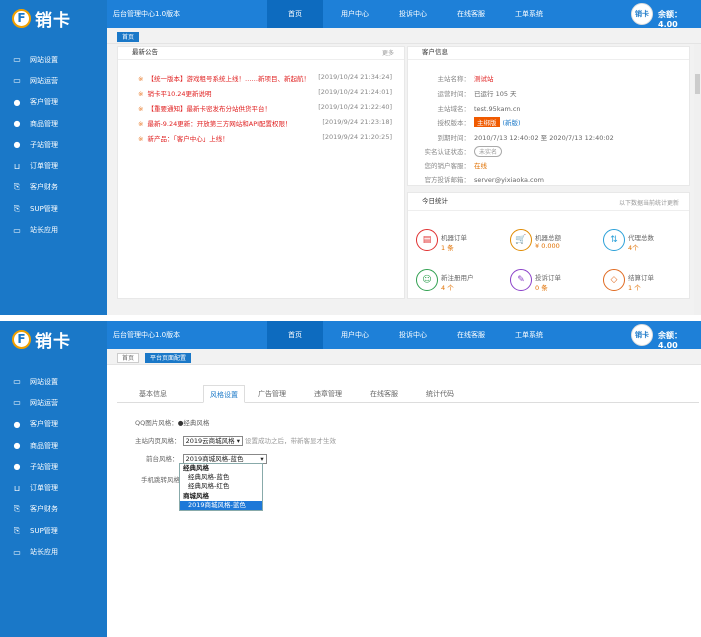 The height and width of the screenshot is (637, 701). Describe the element at coordinates (328, 394) in the screenshot. I see `tab-violations: 违章管理` at that location.